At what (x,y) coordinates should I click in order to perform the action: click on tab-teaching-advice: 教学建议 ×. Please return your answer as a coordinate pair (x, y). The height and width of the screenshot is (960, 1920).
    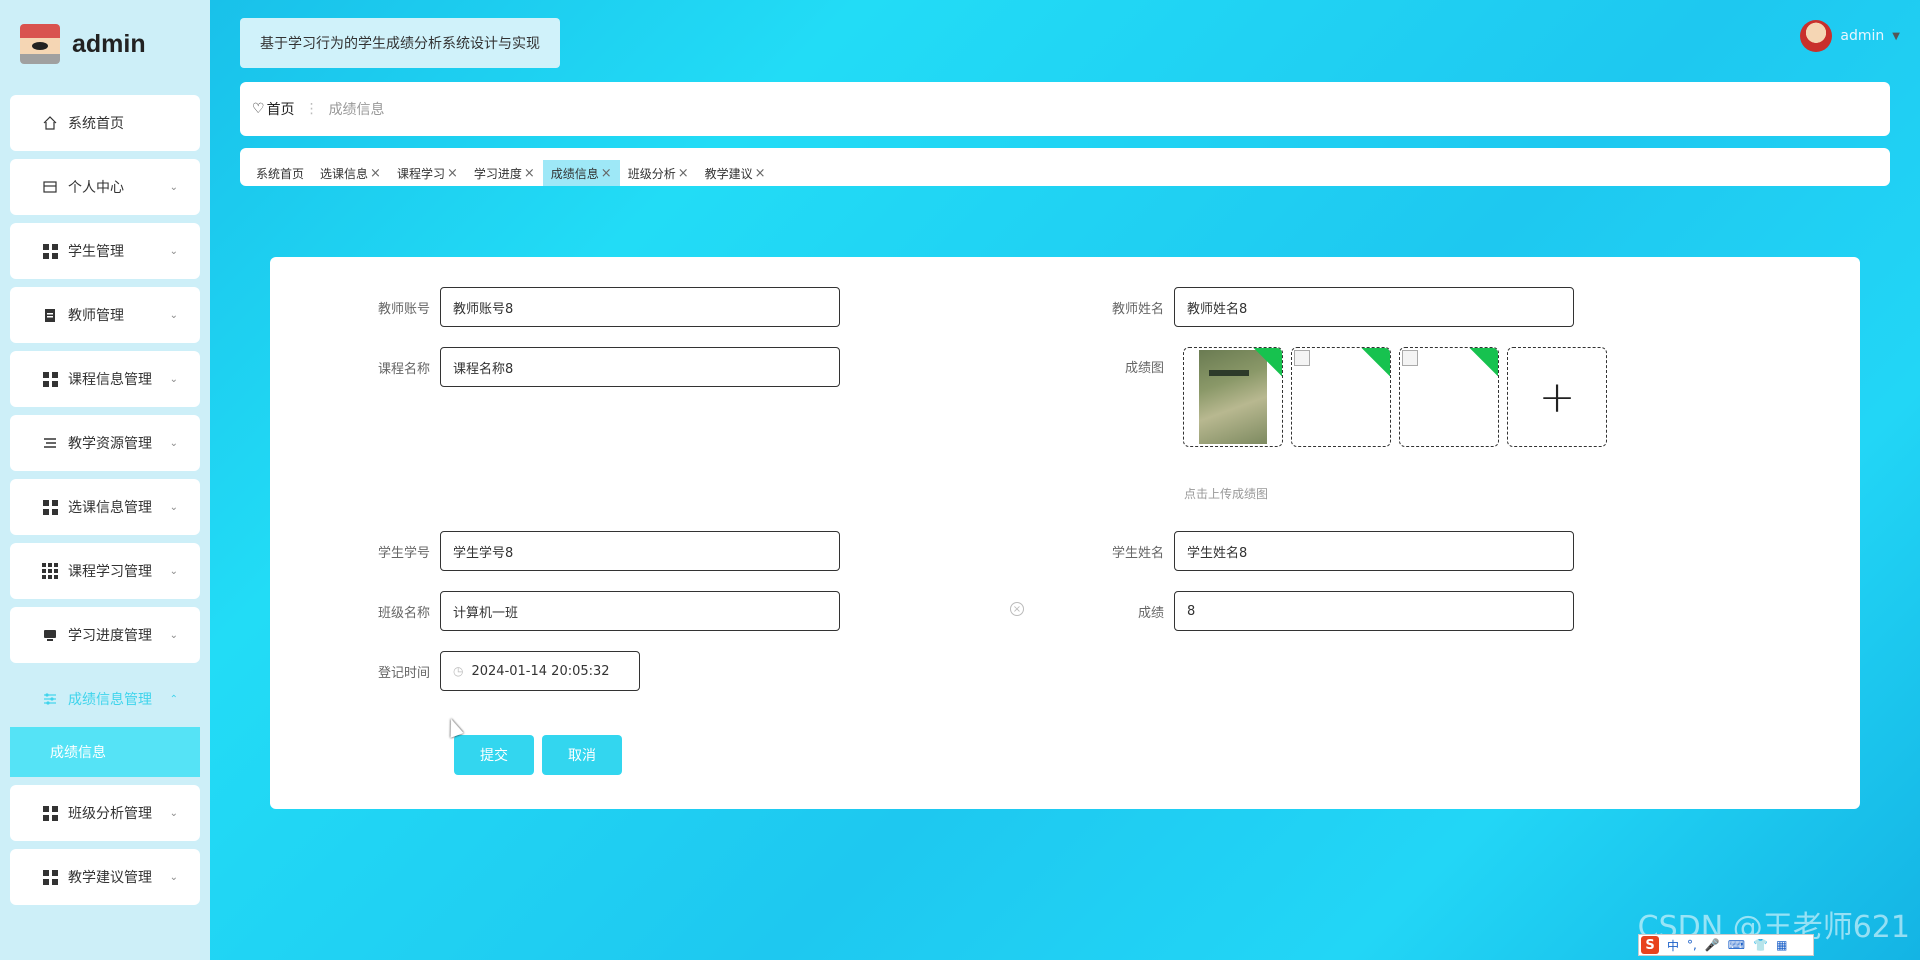
    Looking at the image, I should click on (735, 173).